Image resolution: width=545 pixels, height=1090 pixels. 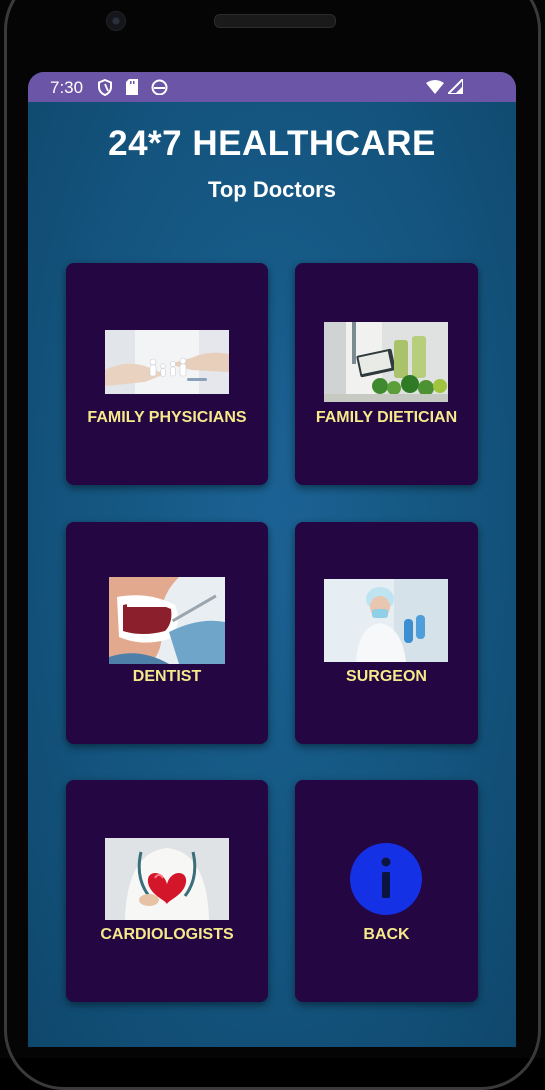 What do you see at coordinates (386, 417) in the screenshot?
I see `family-dietician-label: FAMILY DIETICIAN` at bounding box center [386, 417].